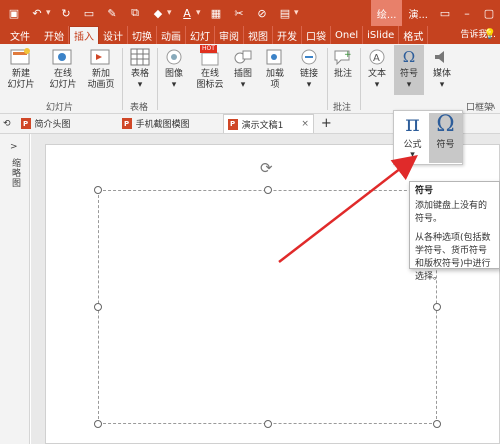  I want to click on illustration-label: 插图, so click(242, 74).